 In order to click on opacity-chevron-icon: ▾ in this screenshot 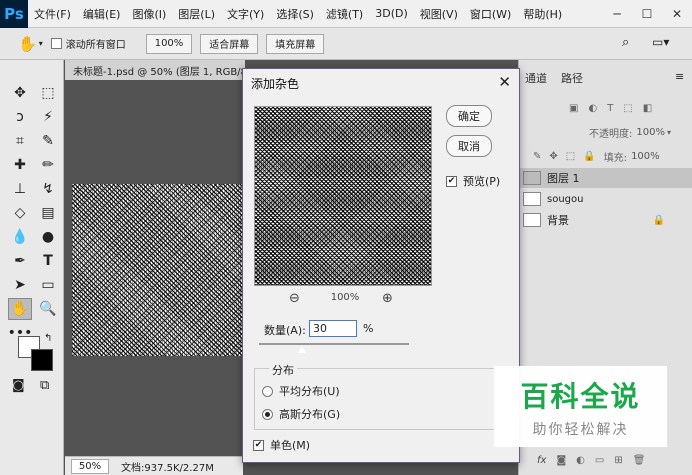, I will do `click(669, 132)`.